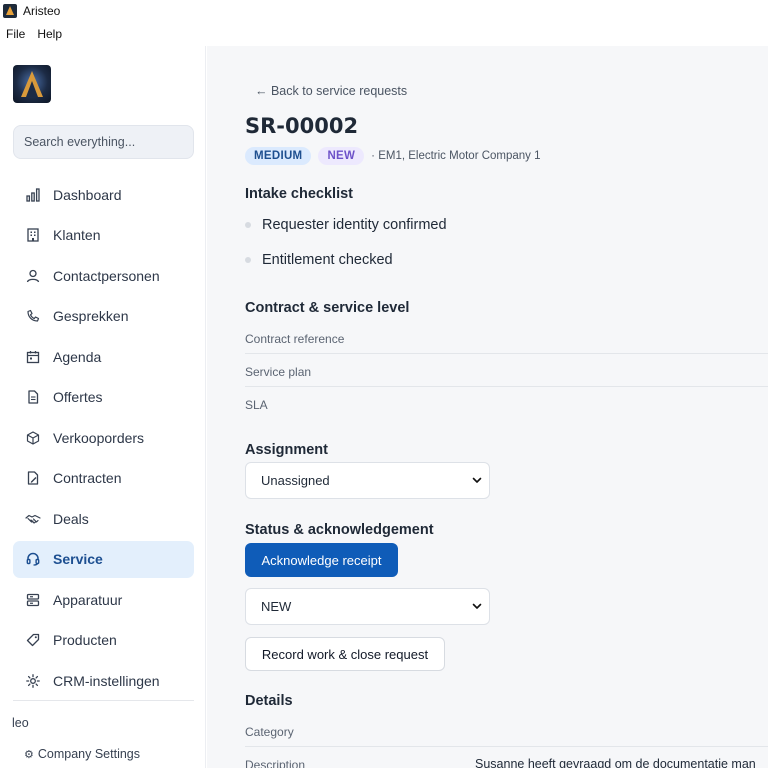 This screenshot has height=768, width=768. I want to click on handshake-icon, so click(33, 519).